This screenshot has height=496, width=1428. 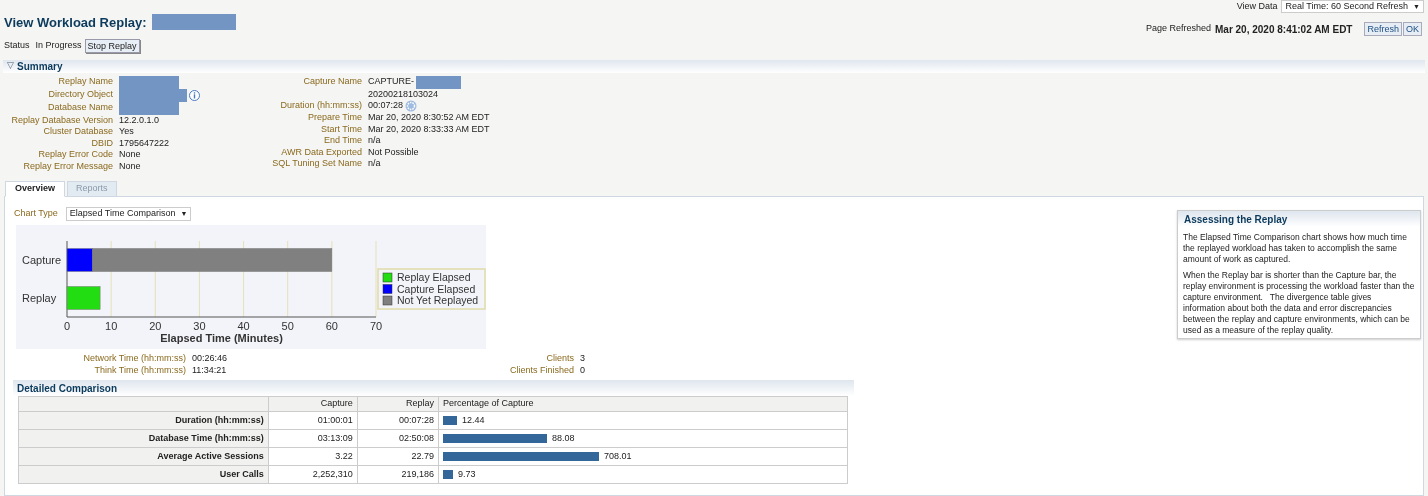 What do you see at coordinates (559, 359) in the screenshot?
I see `field-label: Clients` at bounding box center [559, 359].